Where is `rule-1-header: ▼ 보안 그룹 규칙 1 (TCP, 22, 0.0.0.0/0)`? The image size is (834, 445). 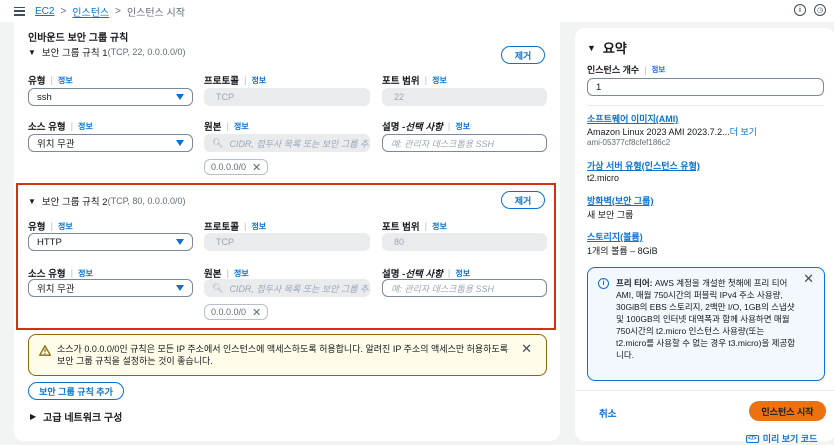 rule-1-header: ▼ 보안 그룹 규칙 1 (TCP, 22, 0.0.0.0/0) is located at coordinates (106, 52).